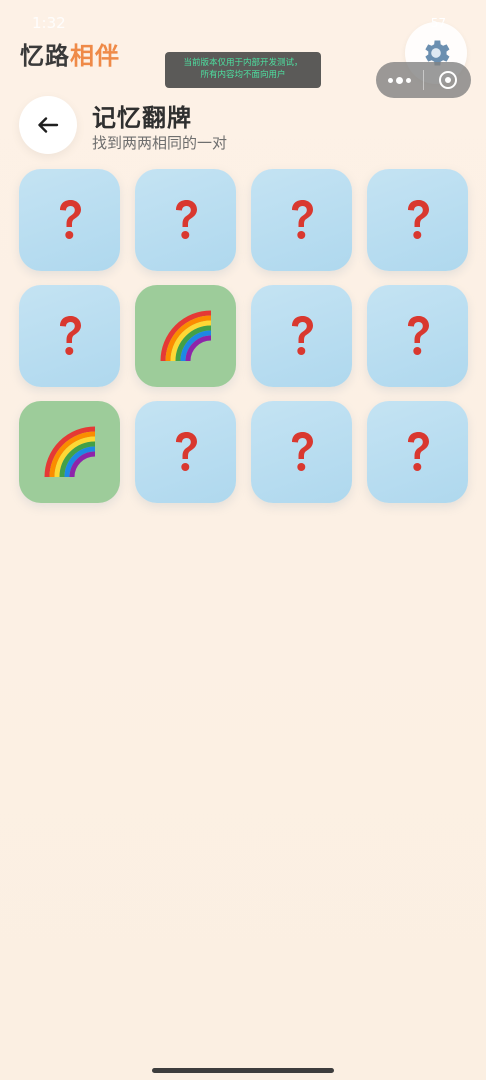 The width and height of the screenshot is (486, 1080). Describe the element at coordinates (49, 23) in the screenshot. I see `status-time: 1:32` at that location.